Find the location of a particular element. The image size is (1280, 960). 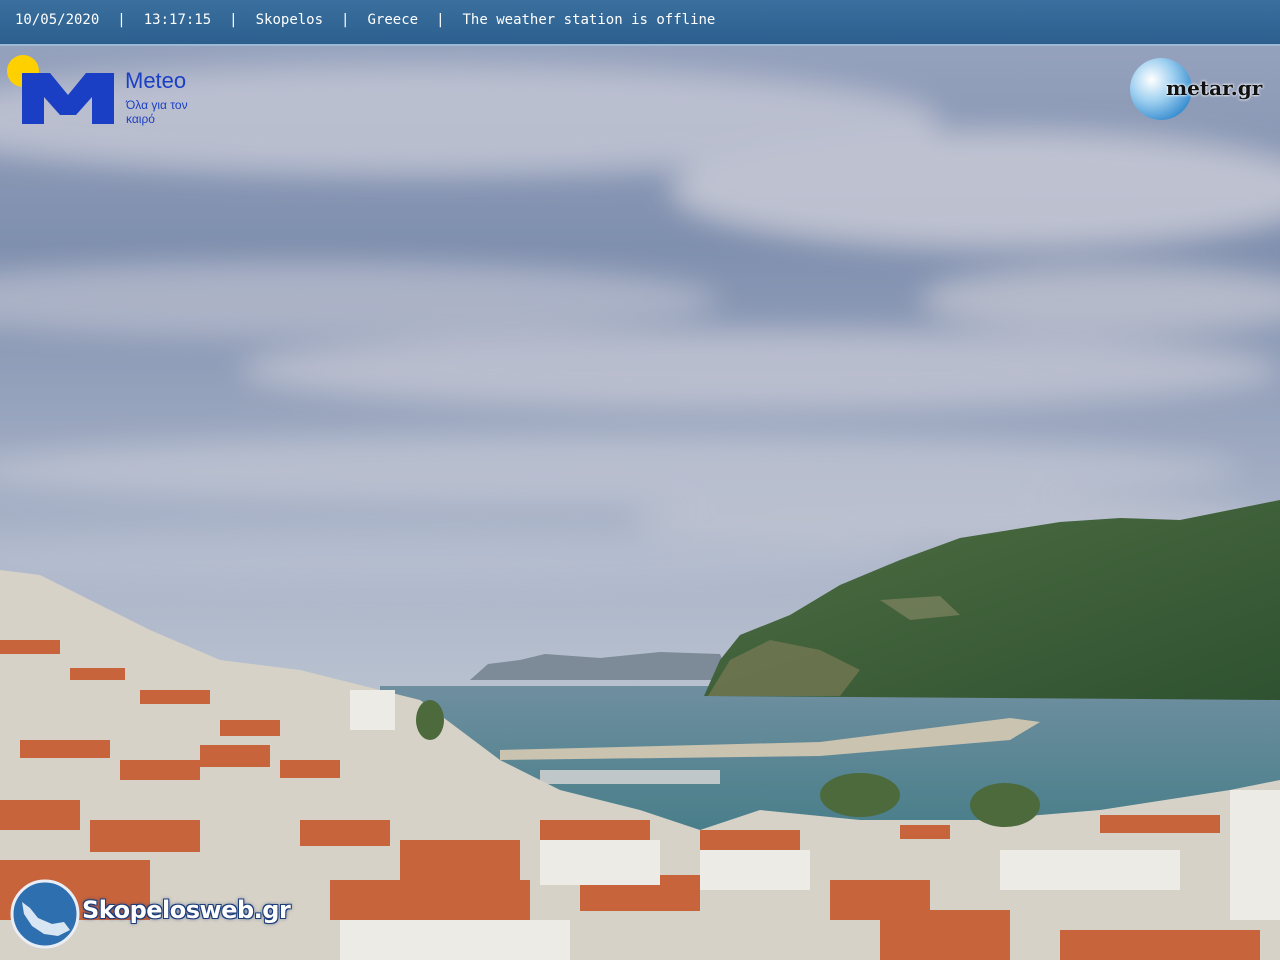

status-text: The weather station is offline is located at coordinates (589, 20).